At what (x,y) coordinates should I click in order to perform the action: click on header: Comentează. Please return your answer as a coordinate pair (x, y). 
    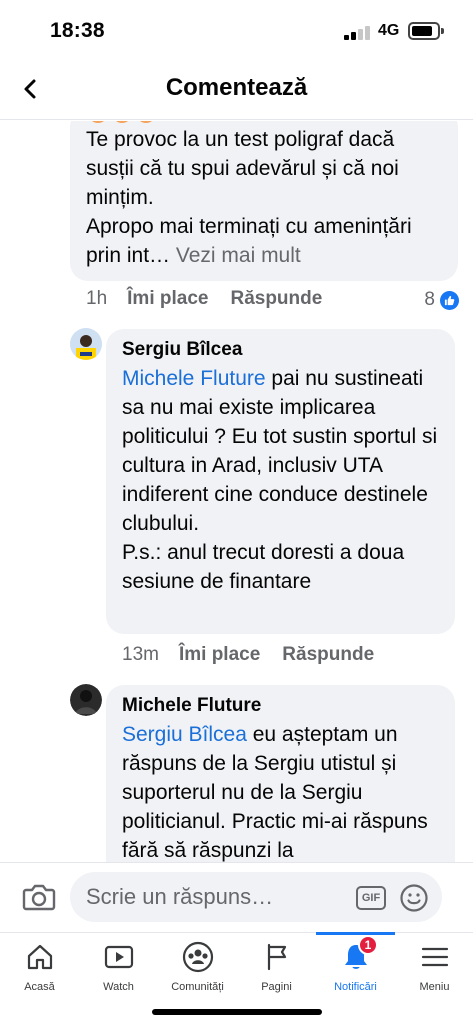
    Looking at the image, I should click on (236, 90).